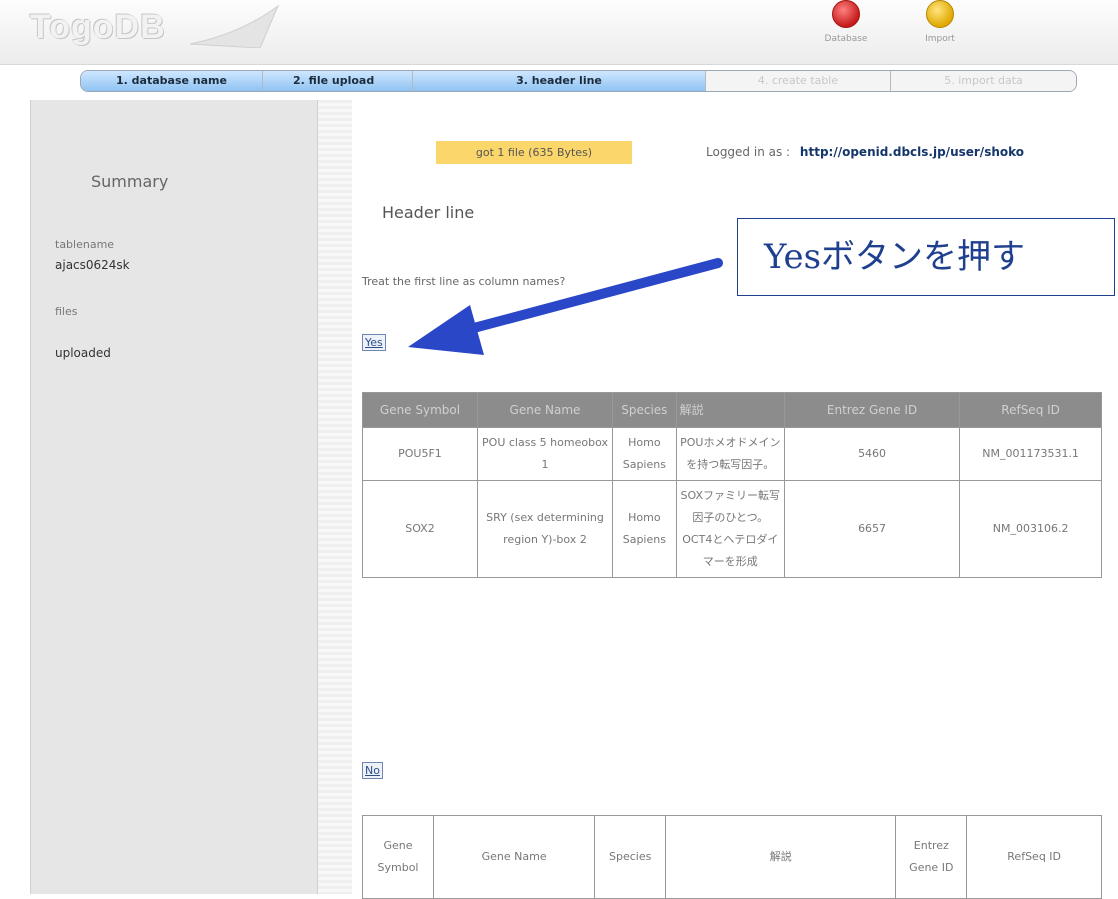  What do you see at coordinates (545, 454) in the screenshot?
I see `table-cell: POU class 5 homeobox 1` at bounding box center [545, 454].